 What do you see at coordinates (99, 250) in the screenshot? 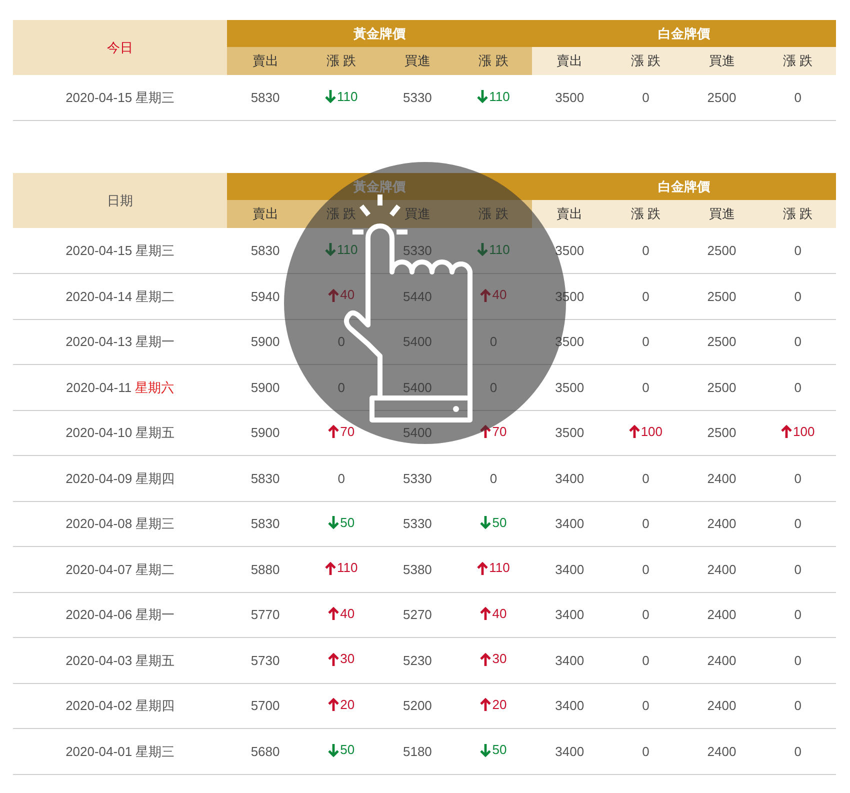
I see `date-text: 2020-04-15` at bounding box center [99, 250].